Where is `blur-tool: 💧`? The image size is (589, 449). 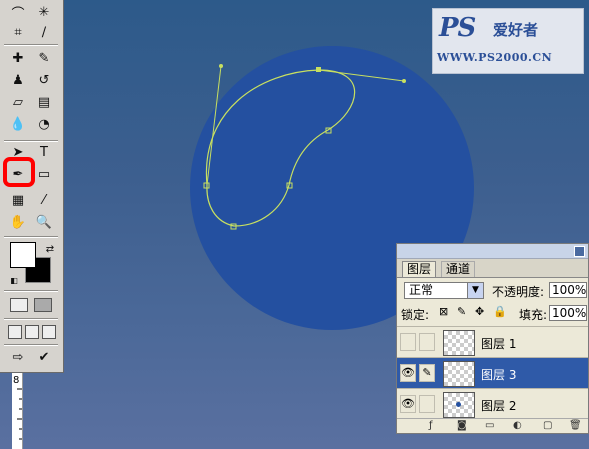 blur-tool: 💧 is located at coordinates (18, 124).